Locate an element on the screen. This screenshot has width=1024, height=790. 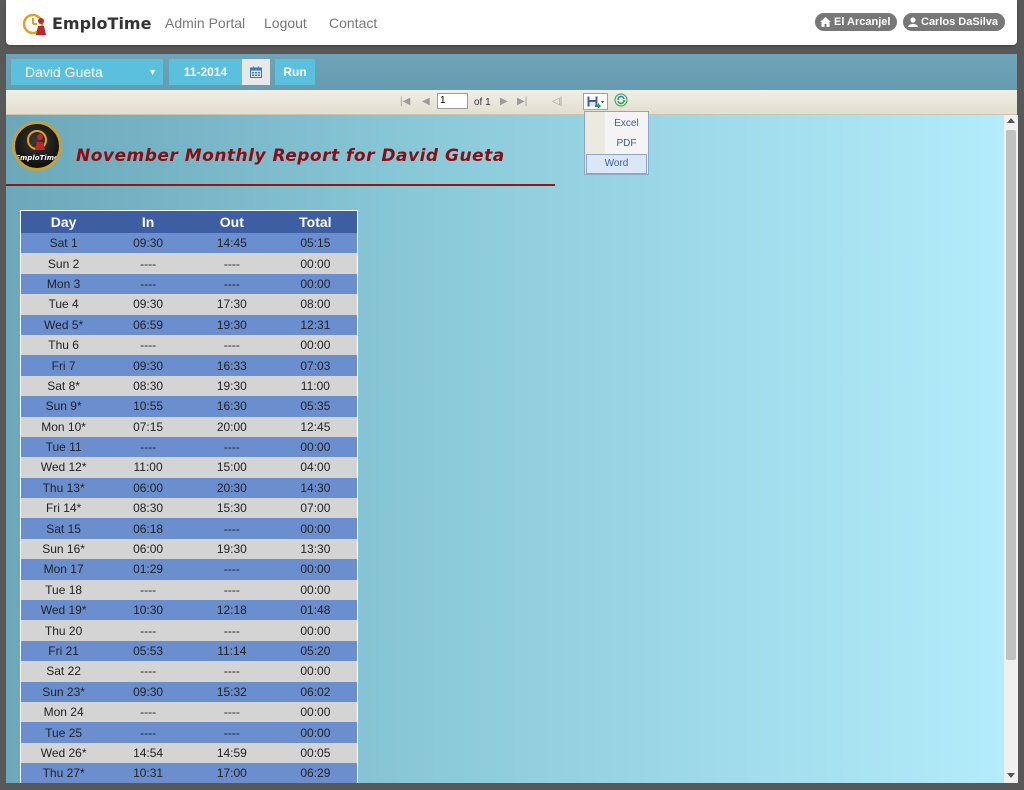
table-cell: 15:00 is located at coordinates (231, 467).